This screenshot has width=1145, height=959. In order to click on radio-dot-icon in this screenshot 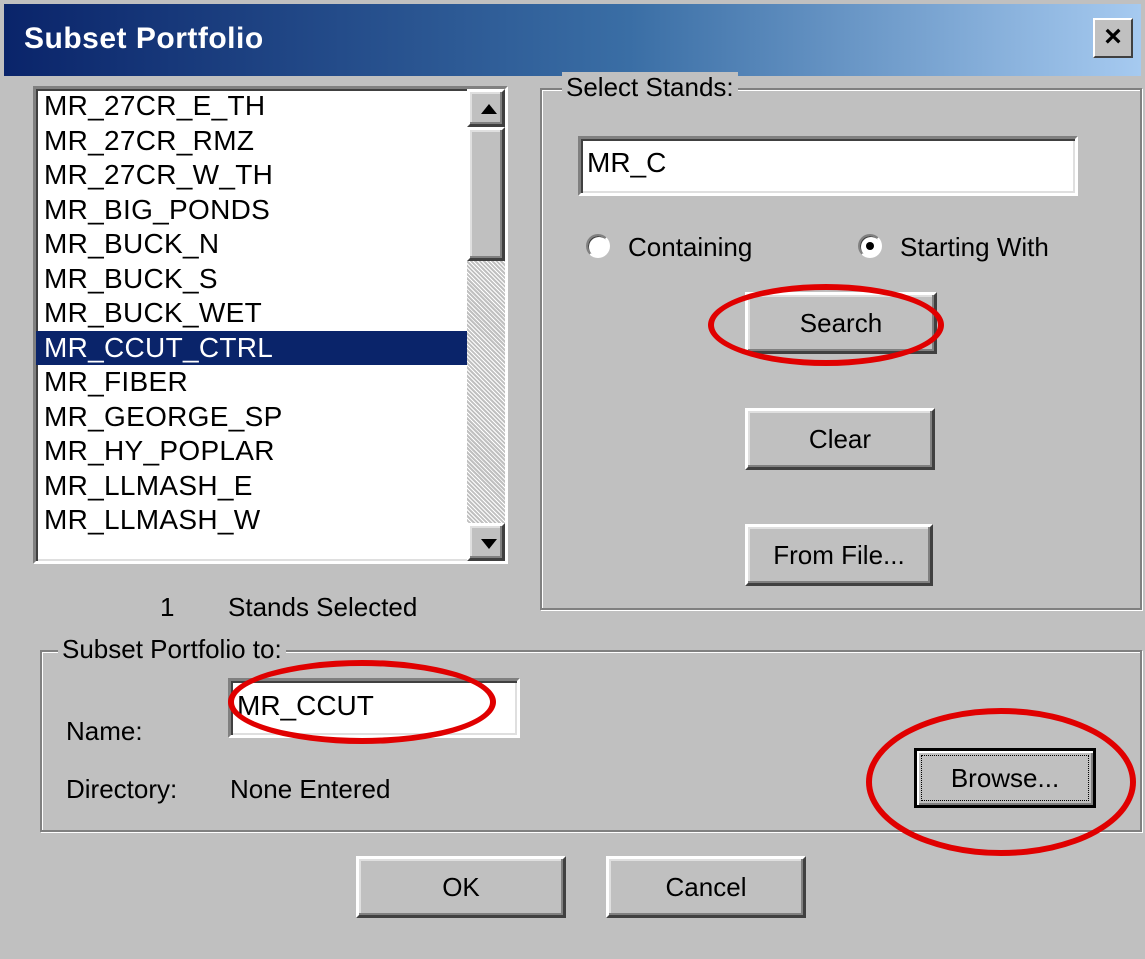, I will do `click(870, 246)`.